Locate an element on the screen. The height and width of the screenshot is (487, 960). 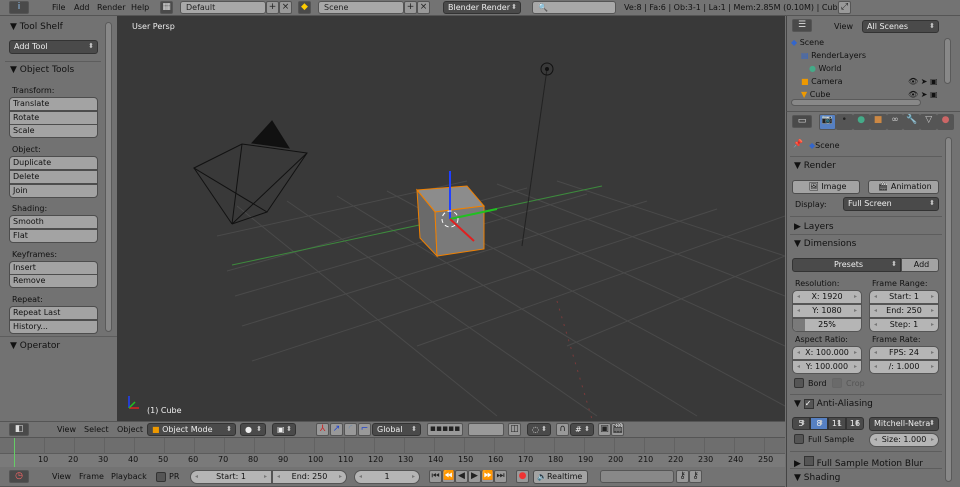
constraints-tab-icon: ∞ is located at coordinates (895, 122).